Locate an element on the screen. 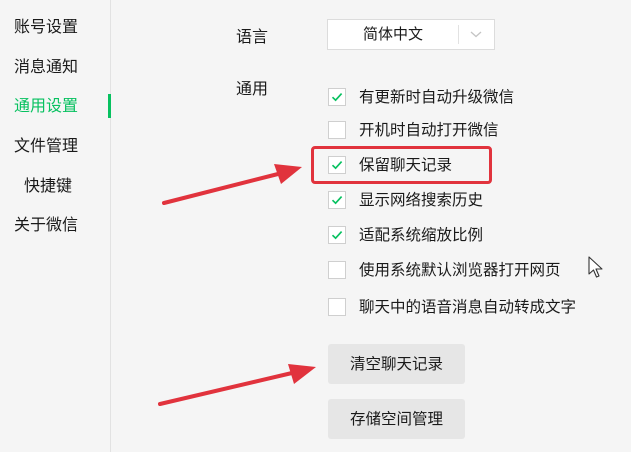 The width and height of the screenshot is (631, 452). sidebar-item-files: 文件管理 is located at coordinates (55, 146).